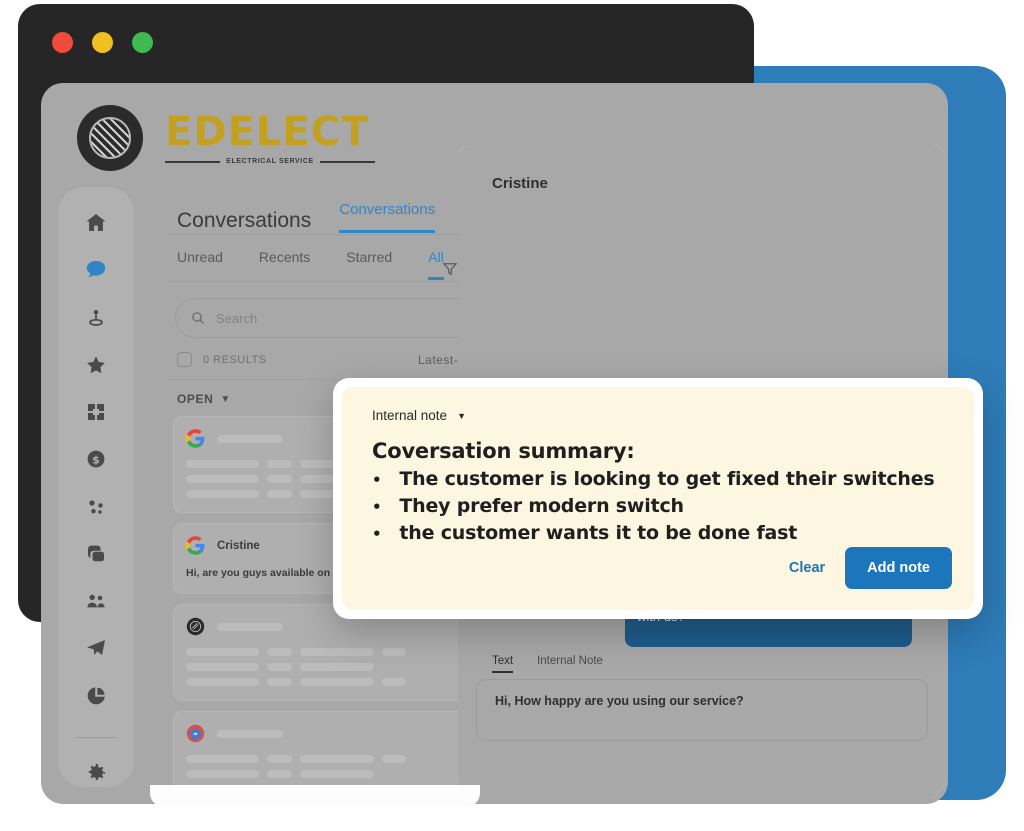  Describe the element at coordinates (270, 161) in the screenshot. I see `brand-tagline: ELECTRICAL SERVICE` at that location.